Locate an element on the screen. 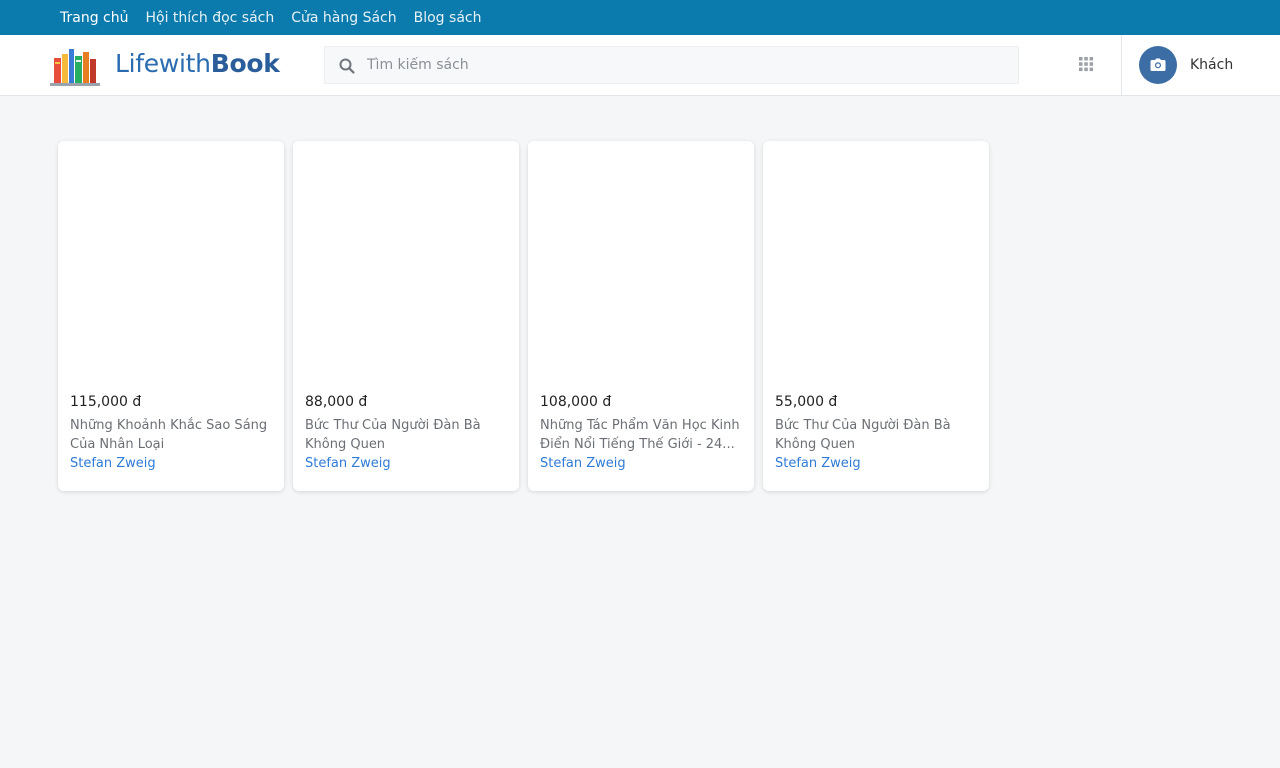  user-menu: Khách is located at coordinates (1186, 65).